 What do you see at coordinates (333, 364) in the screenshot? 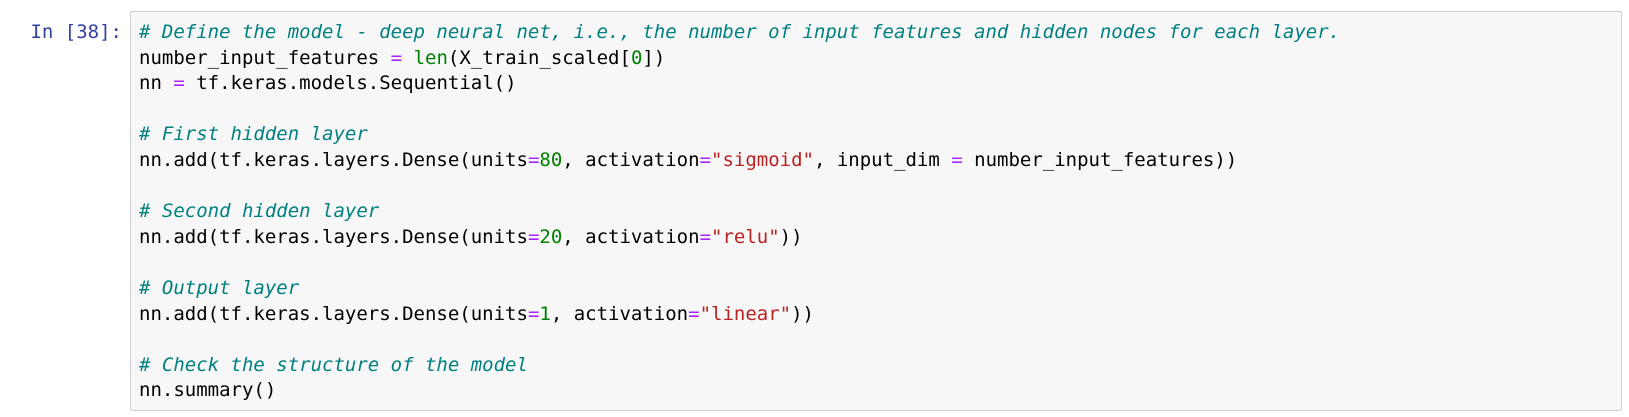
I see `code-comment: # Check the structure of the model` at bounding box center [333, 364].